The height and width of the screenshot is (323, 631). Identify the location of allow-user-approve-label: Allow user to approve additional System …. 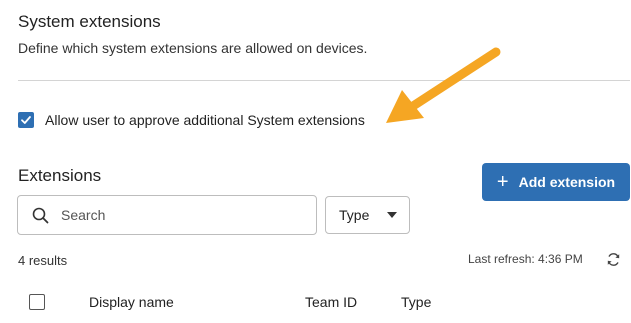
(205, 120).